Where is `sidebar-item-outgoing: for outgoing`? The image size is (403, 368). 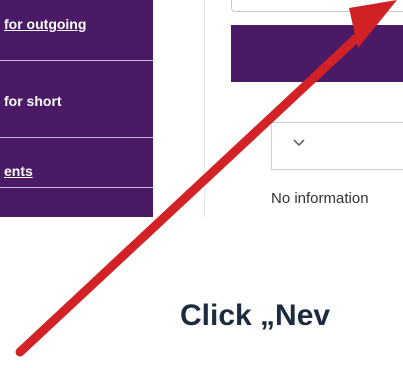
sidebar-item-outgoing: for outgoing is located at coordinates (76, 25).